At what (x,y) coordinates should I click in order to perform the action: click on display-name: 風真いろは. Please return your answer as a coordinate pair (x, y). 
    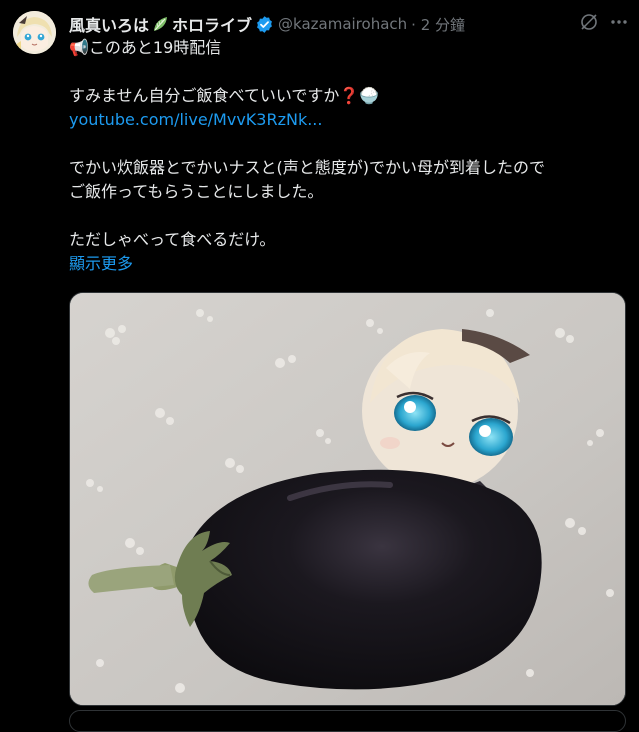
    Looking at the image, I should click on (109, 24).